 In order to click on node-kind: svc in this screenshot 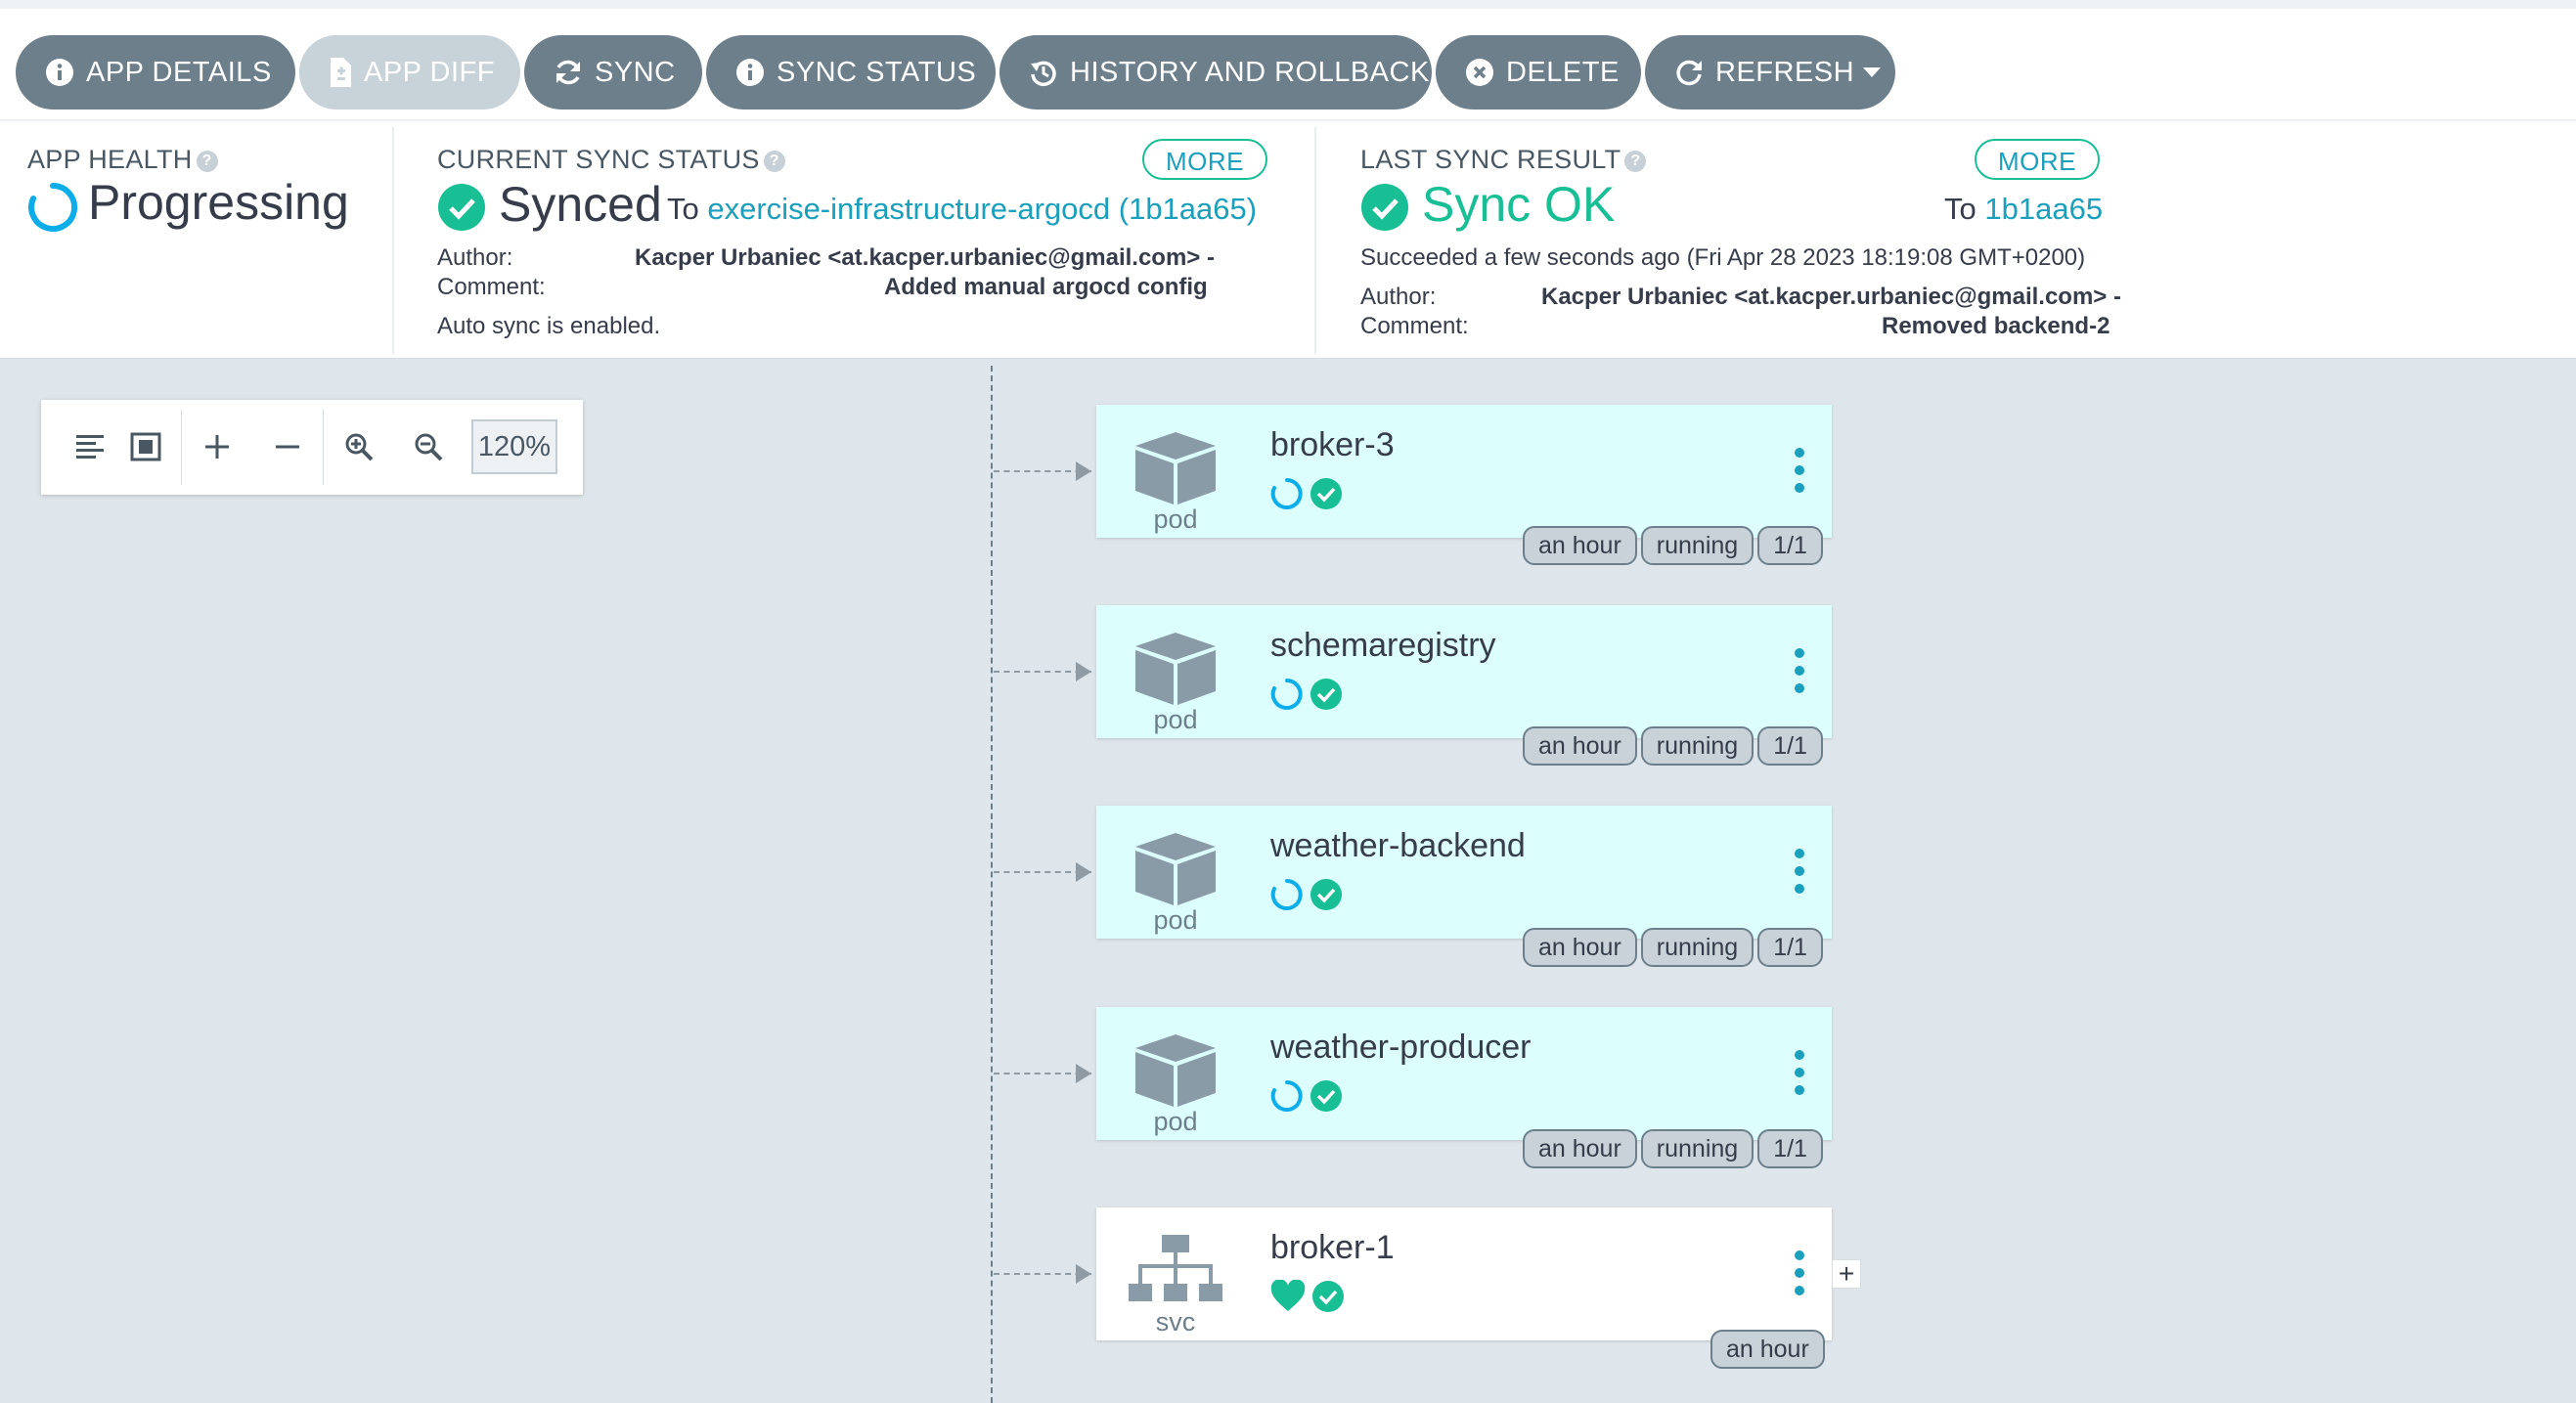, I will do `click(1176, 1322)`.